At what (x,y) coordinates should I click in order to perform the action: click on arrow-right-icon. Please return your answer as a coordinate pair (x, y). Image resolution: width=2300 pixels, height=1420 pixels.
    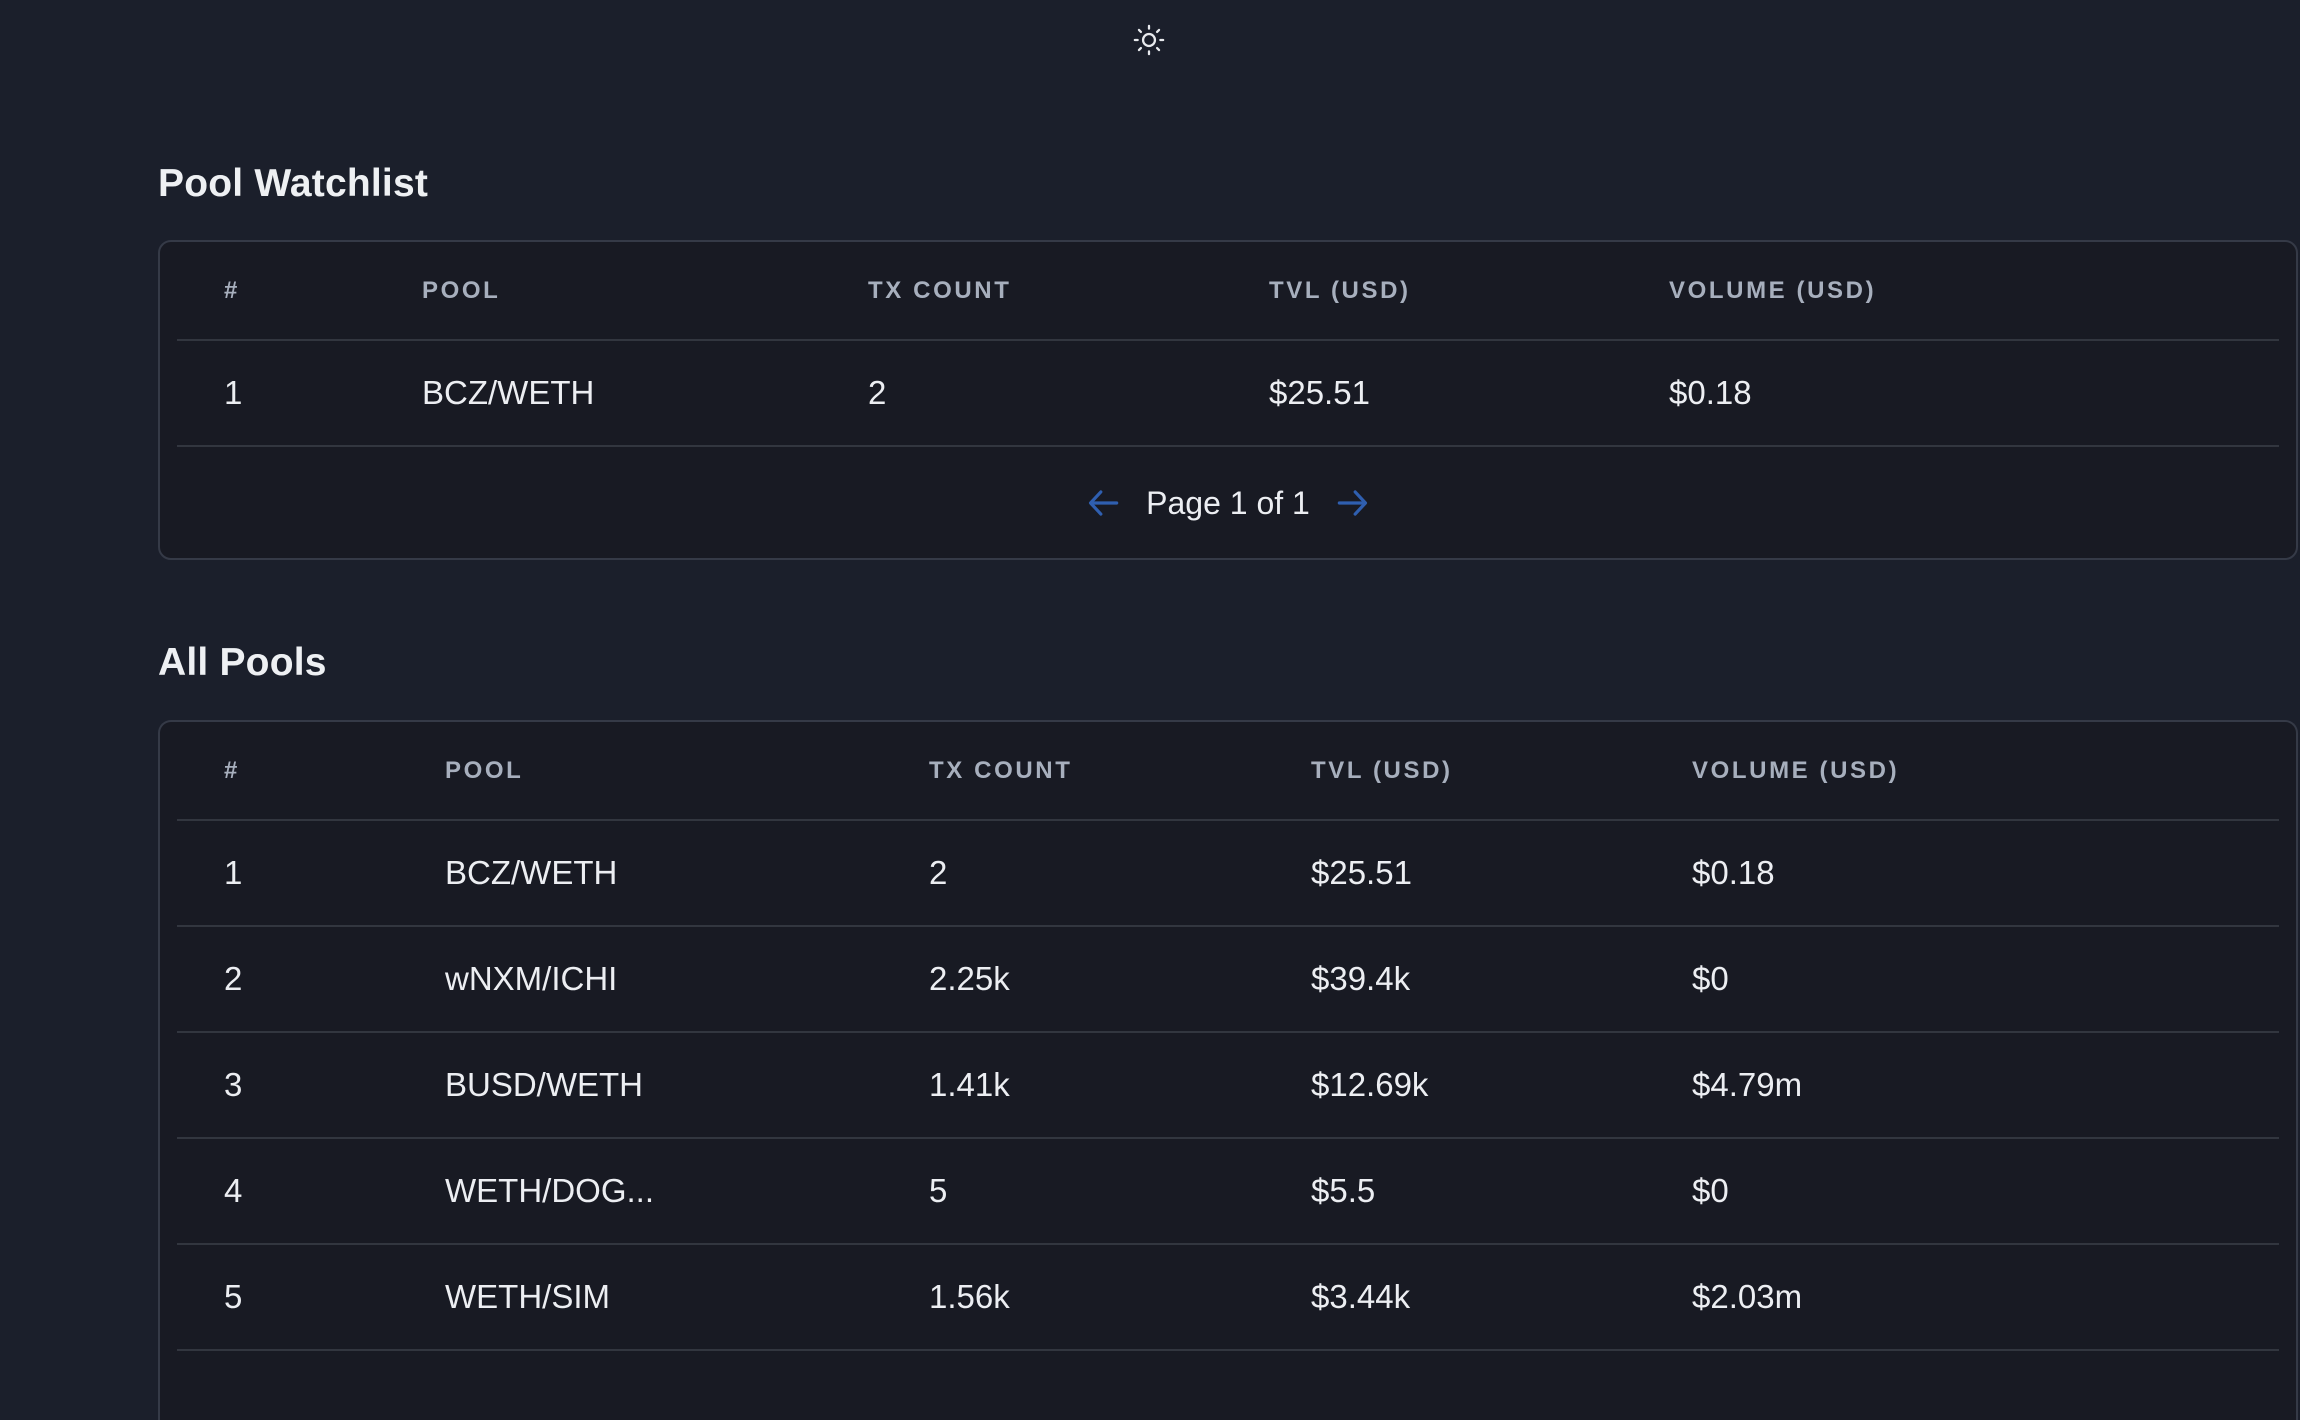
    Looking at the image, I should click on (1352, 503).